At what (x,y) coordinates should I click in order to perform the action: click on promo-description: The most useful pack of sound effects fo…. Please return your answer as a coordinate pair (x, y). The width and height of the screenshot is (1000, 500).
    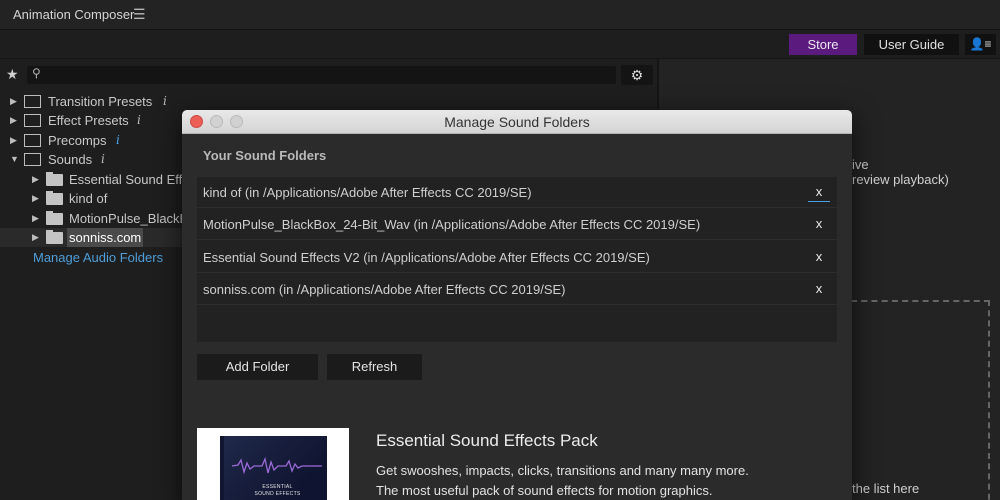
    Looking at the image, I should click on (544, 490).